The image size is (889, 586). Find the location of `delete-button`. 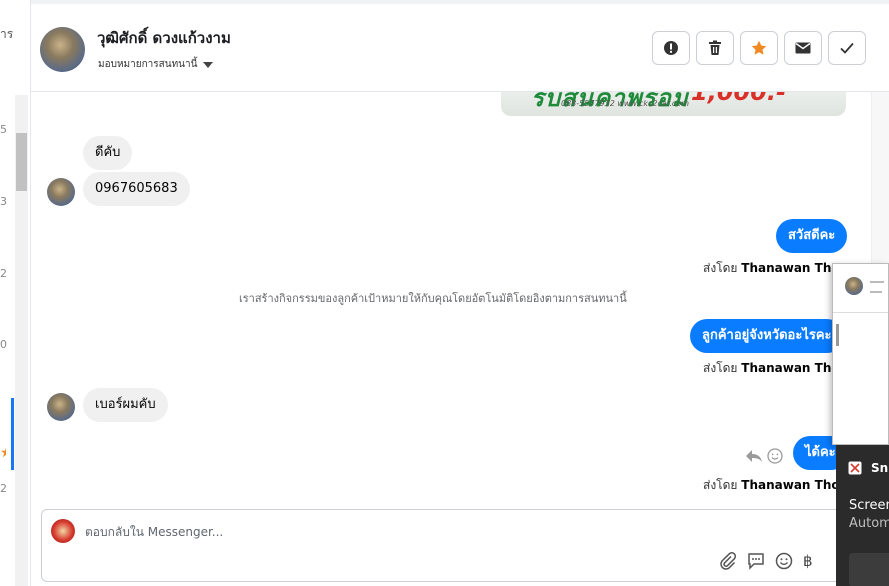

delete-button is located at coordinates (715, 48).